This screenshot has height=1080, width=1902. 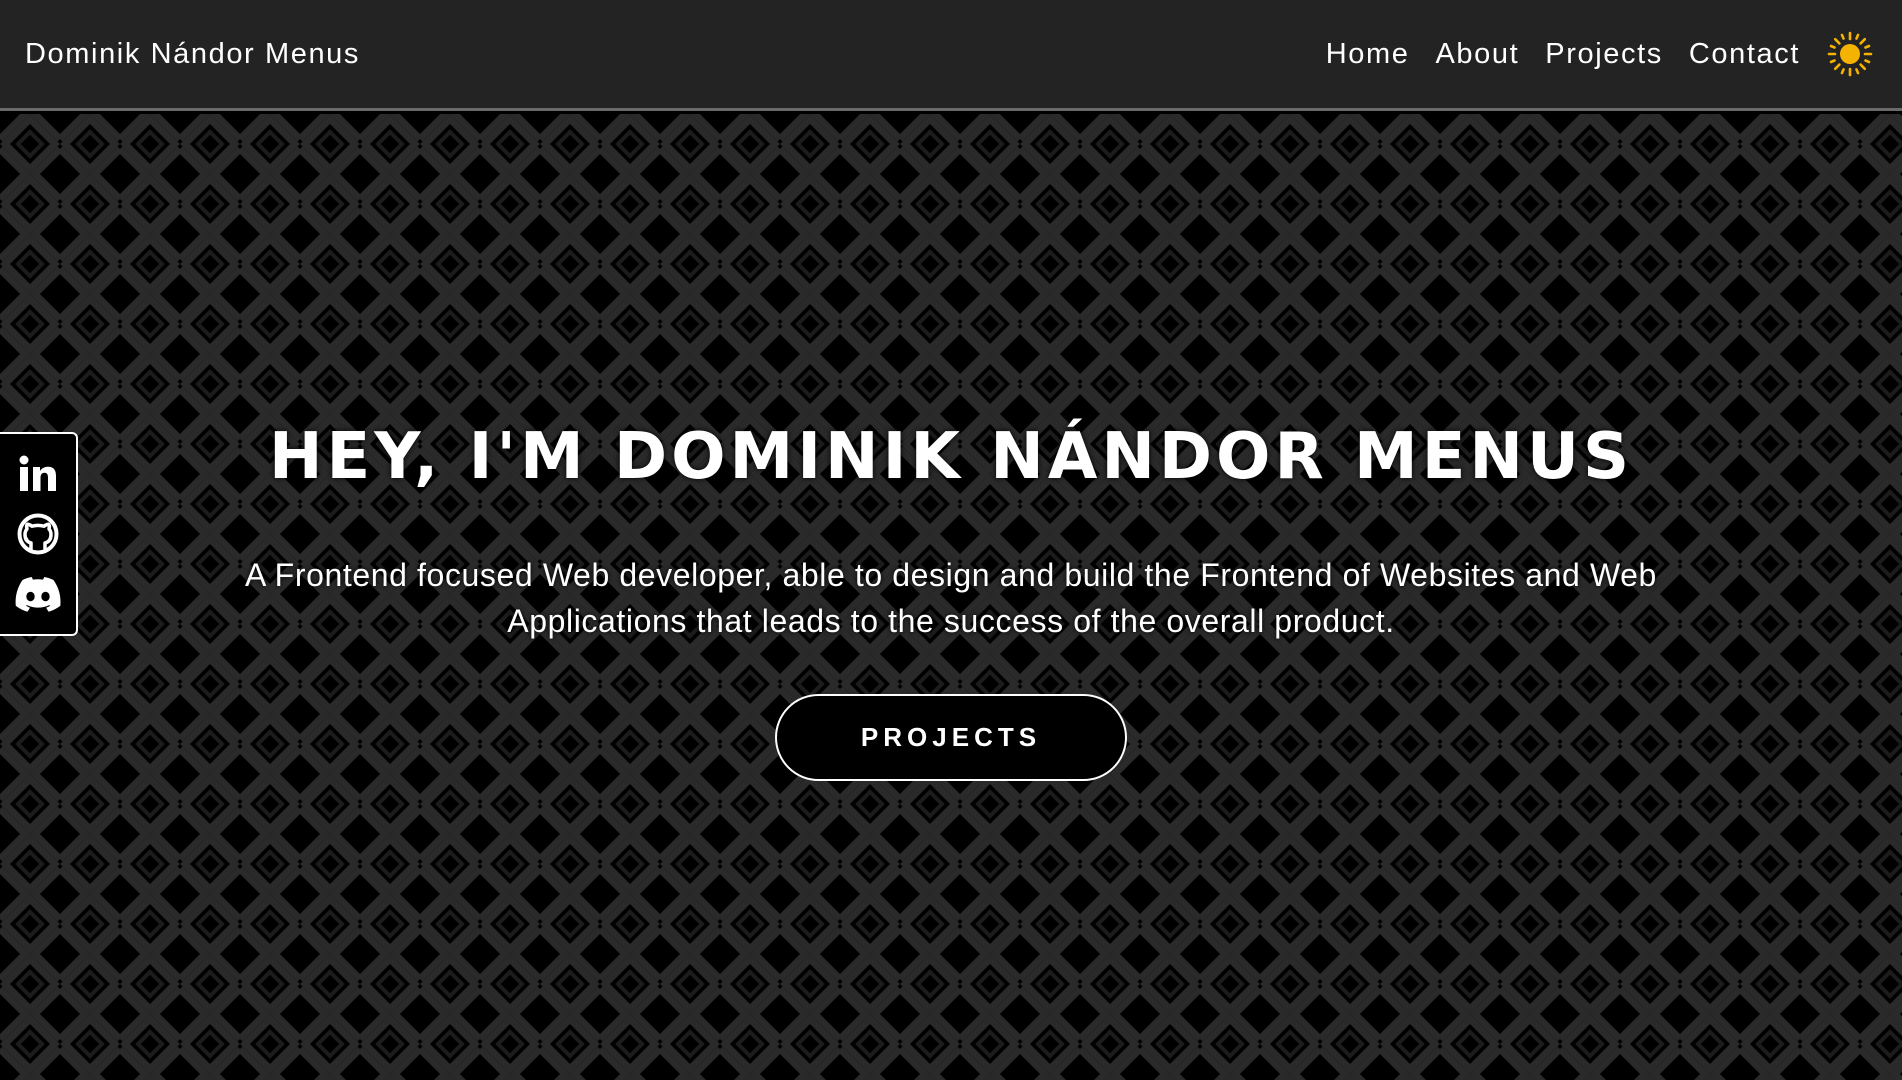 What do you see at coordinates (1744, 54) in the screenshot?
I see `nav-link-contact: Contact` at bounding box center [1744, 54].